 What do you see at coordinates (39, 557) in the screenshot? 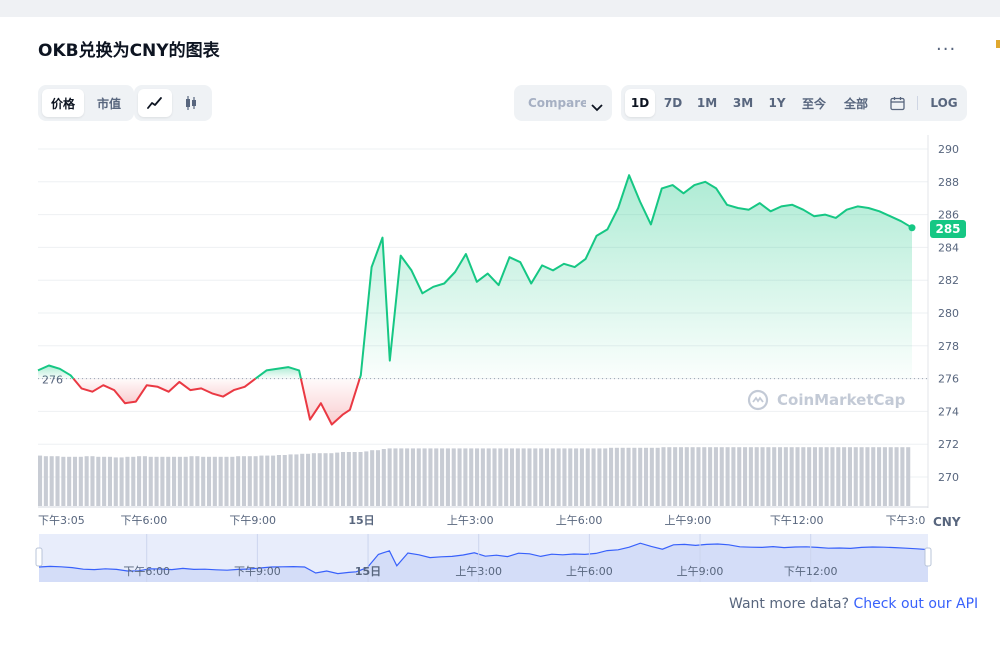
I see `navigator-handle-left` at bounding box center [39, 557].